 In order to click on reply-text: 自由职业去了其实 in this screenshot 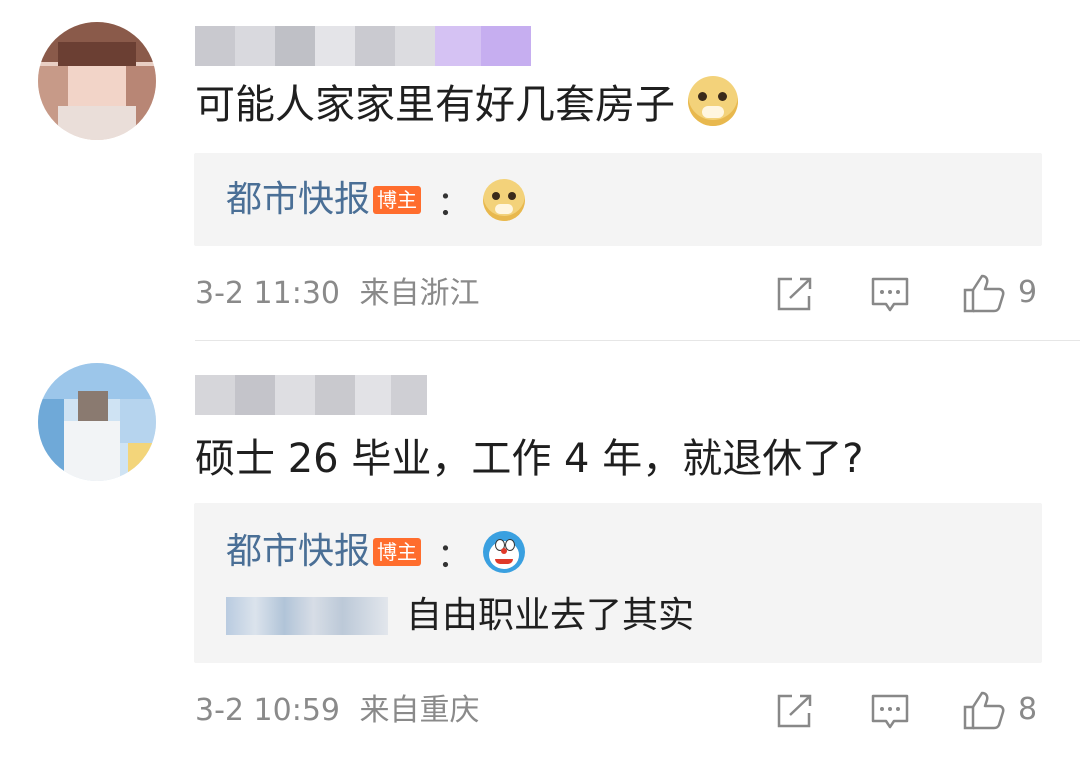, I will do `click(550, 615)`.